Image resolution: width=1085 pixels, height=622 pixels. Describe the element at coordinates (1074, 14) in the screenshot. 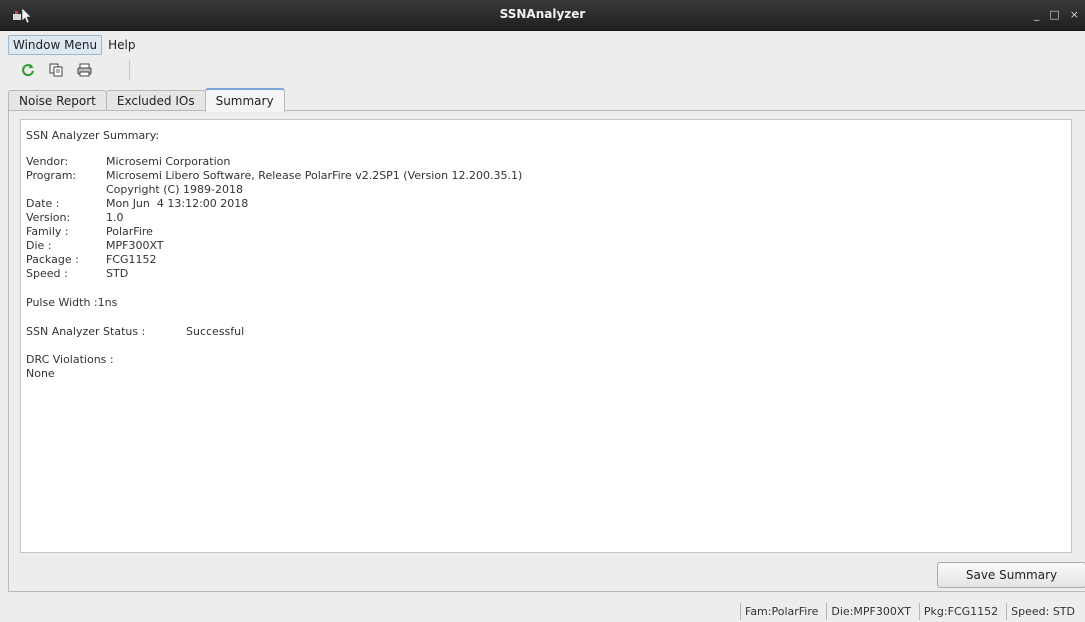

I see `close-button: ×` at that location.